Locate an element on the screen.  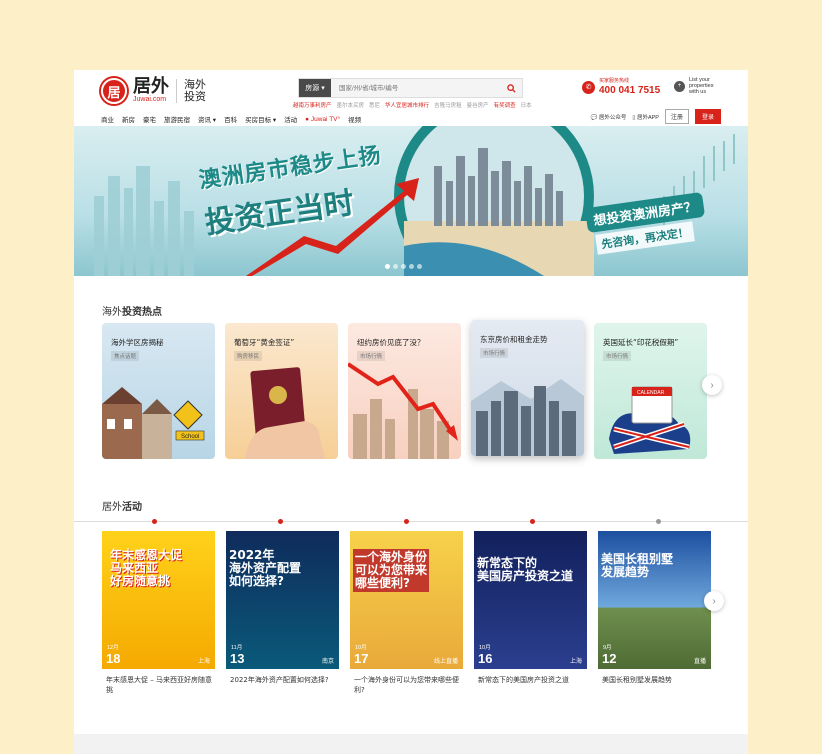
nav-item: 商业 is located at coordinates (107, 119).